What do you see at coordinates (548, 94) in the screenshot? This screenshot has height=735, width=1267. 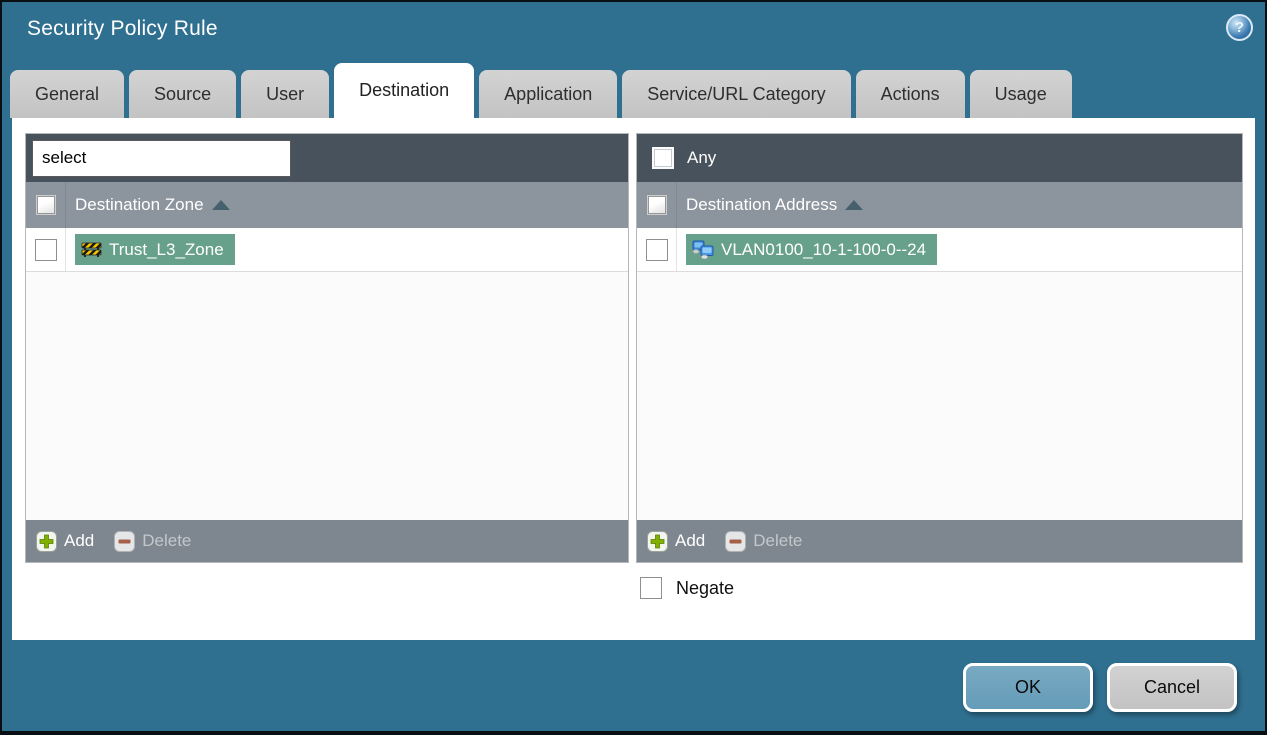 I see `tab-application: Application` at bounding box center [548, 94].